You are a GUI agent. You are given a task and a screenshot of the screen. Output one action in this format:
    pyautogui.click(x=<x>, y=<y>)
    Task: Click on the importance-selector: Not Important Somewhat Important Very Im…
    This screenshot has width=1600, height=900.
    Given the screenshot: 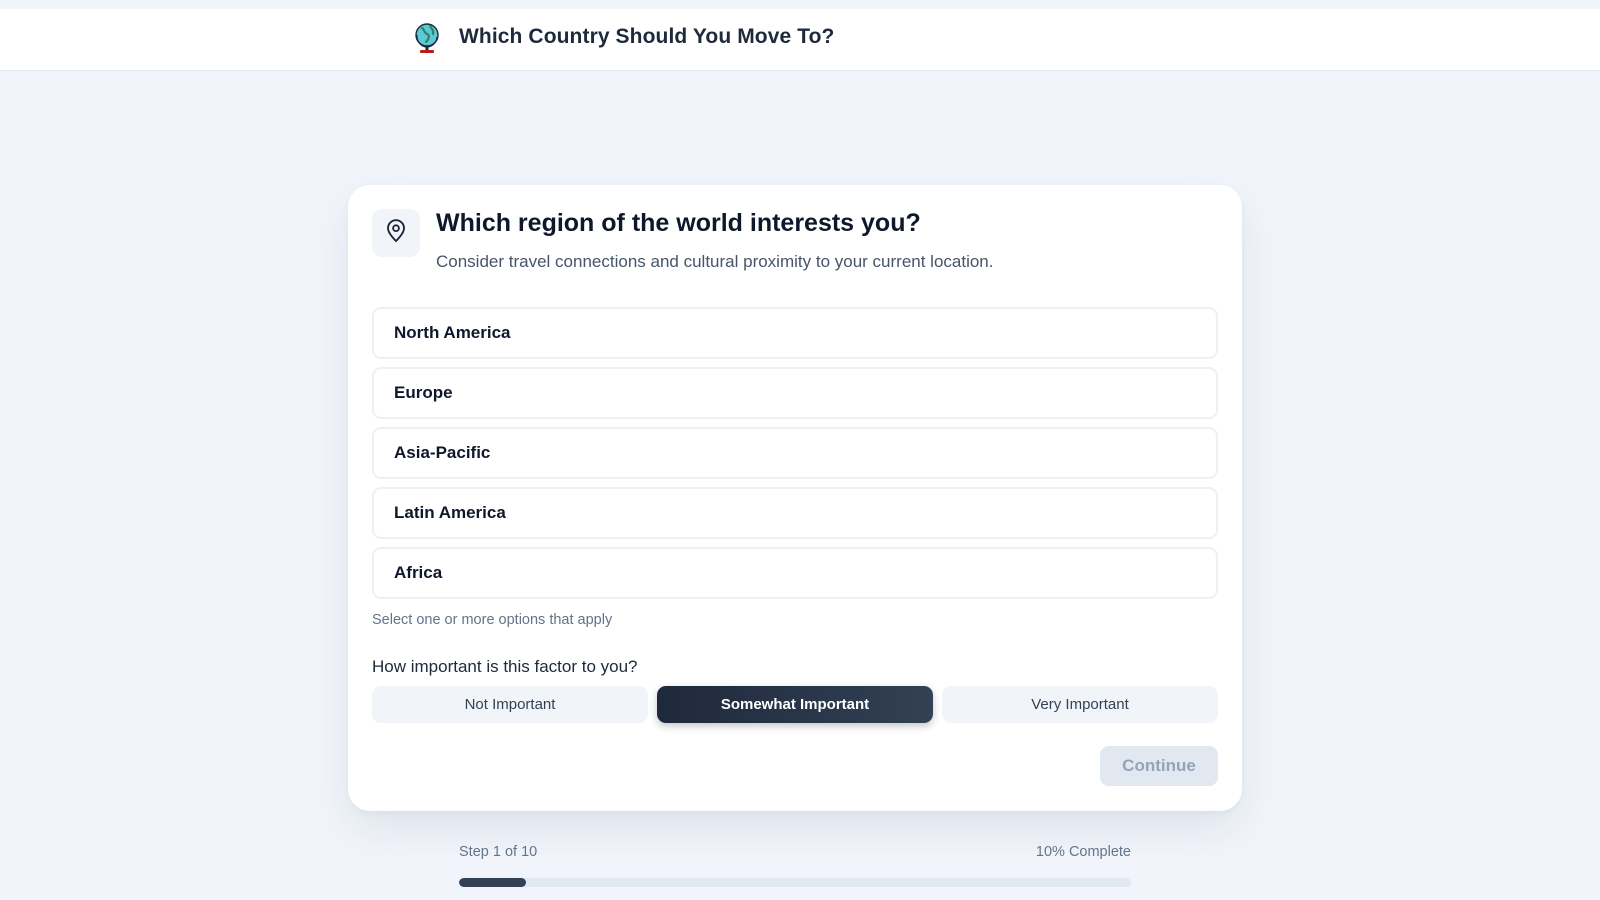 What is the action you would take?
    pyautogui.click(x=795, y=704)
    